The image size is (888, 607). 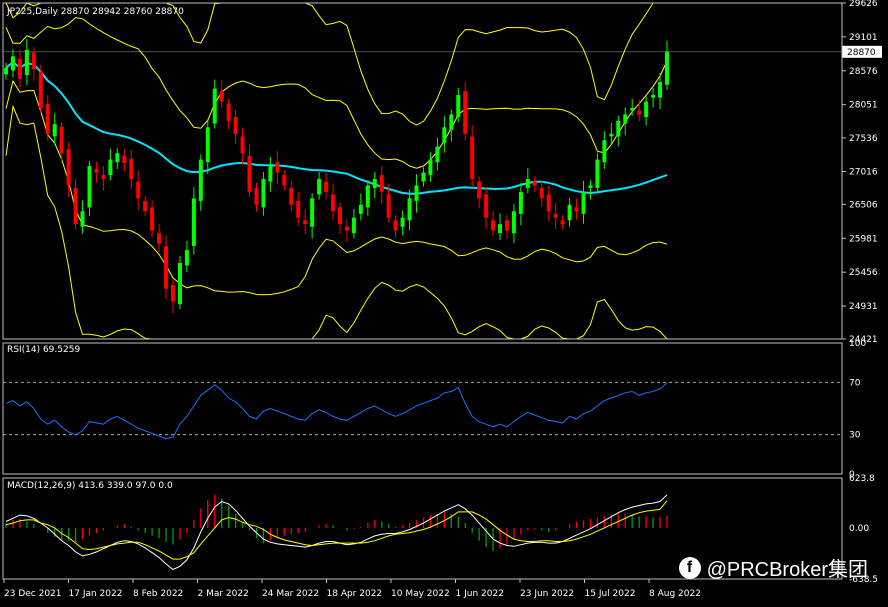 I want to click on macd-tick-label: 0.00, so click(x=859, y=529).